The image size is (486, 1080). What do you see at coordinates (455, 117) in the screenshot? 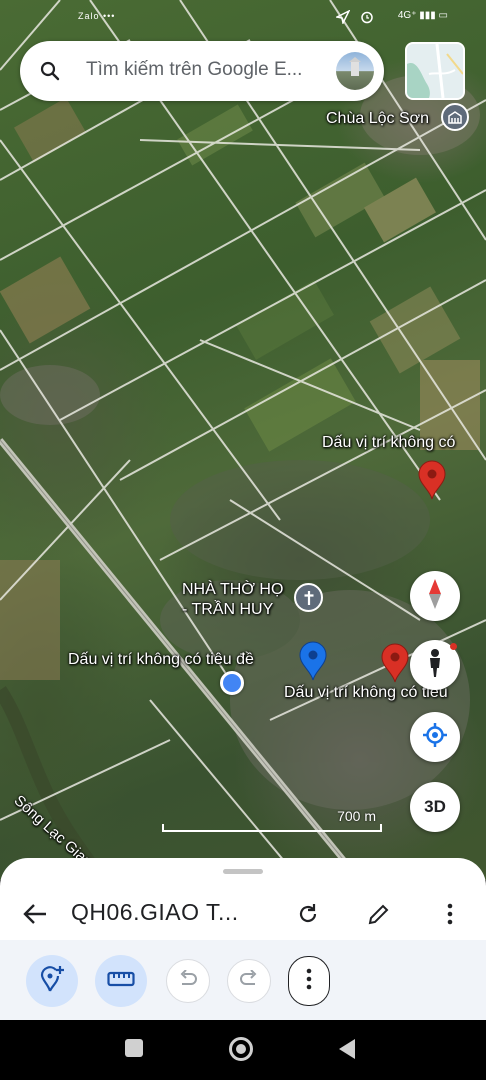
I see `place-of-worship-icon` at bounding box center [455, 117].